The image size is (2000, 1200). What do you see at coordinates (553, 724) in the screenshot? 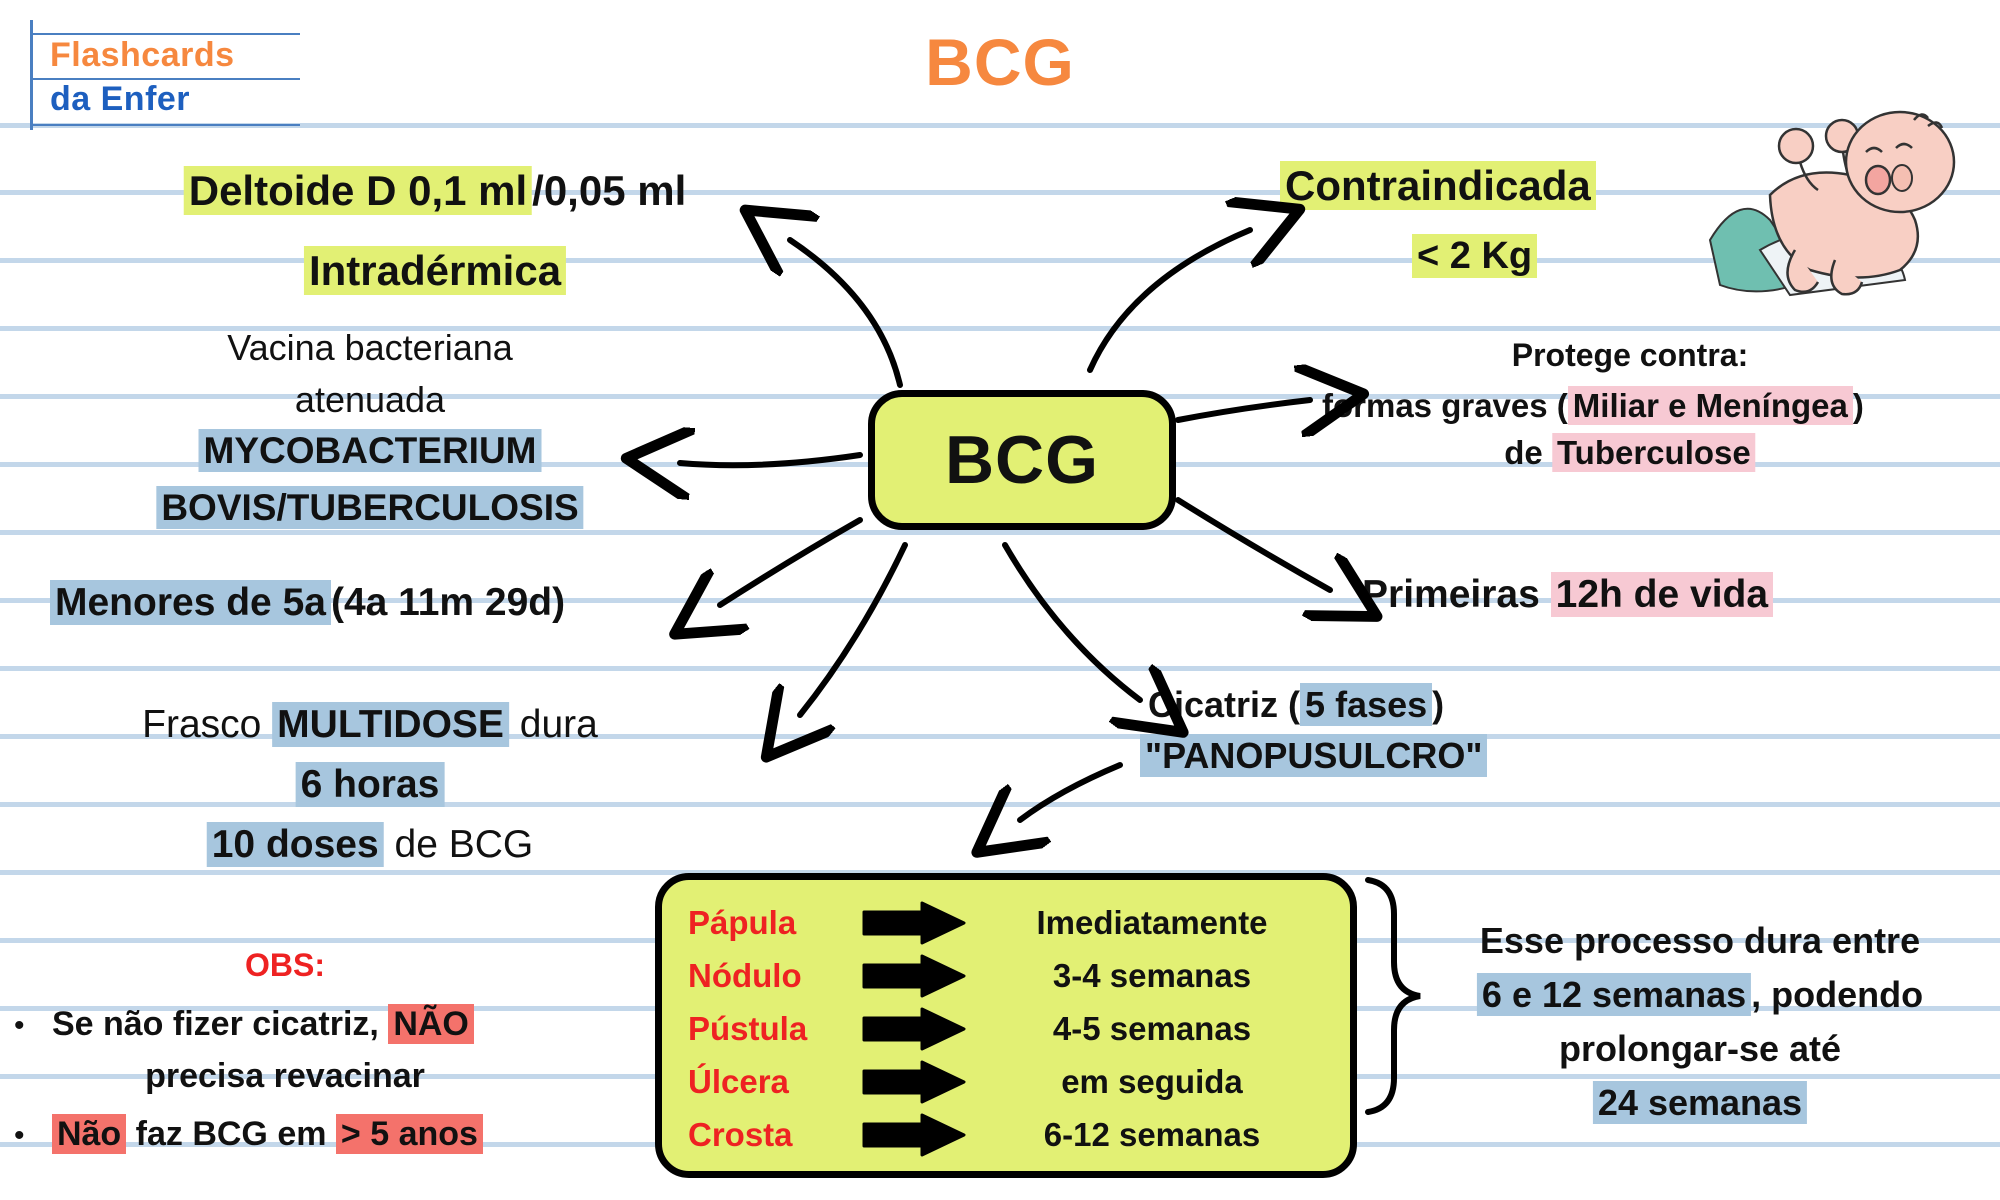
I see `vial-suffix: dura` at bounding box center [553, 724].